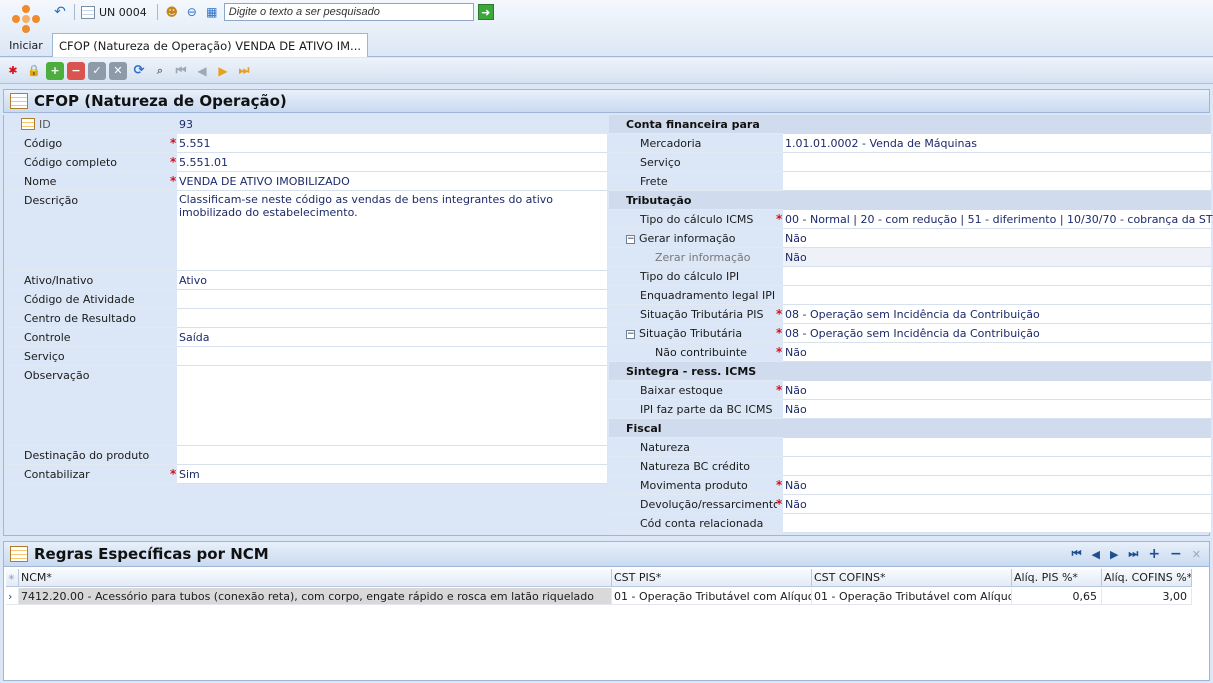 The height and width of the screenshot is (683, 1213). What do you see at coordinates (1154, 554) in the screenshot?
I see `grid-add-icon: +` at bounding box center [1154, 554].